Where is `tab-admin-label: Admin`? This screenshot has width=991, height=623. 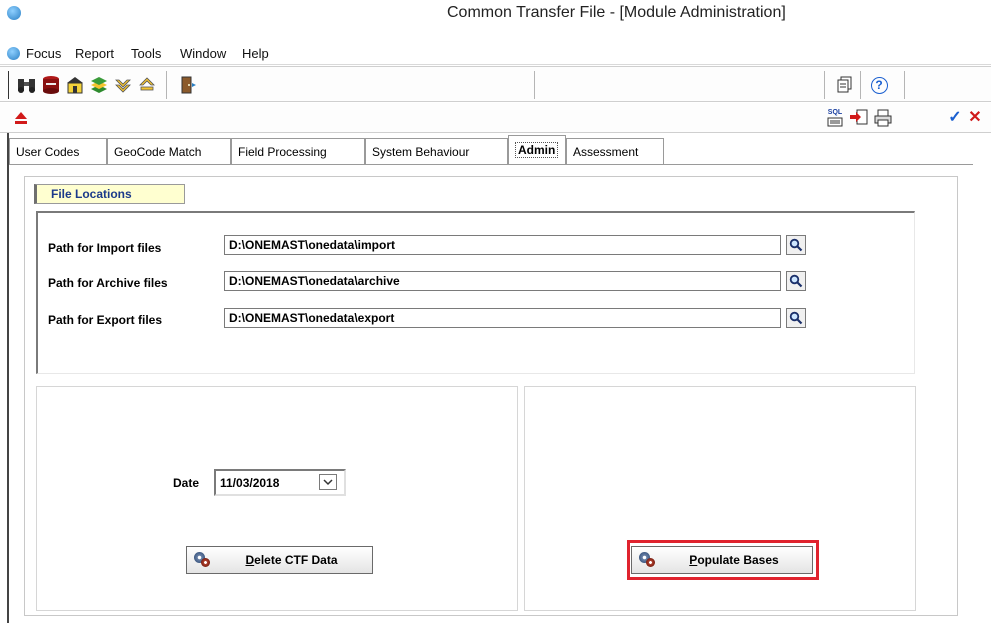
tab-admin-label: Admin is located at coordinates (537, 150).